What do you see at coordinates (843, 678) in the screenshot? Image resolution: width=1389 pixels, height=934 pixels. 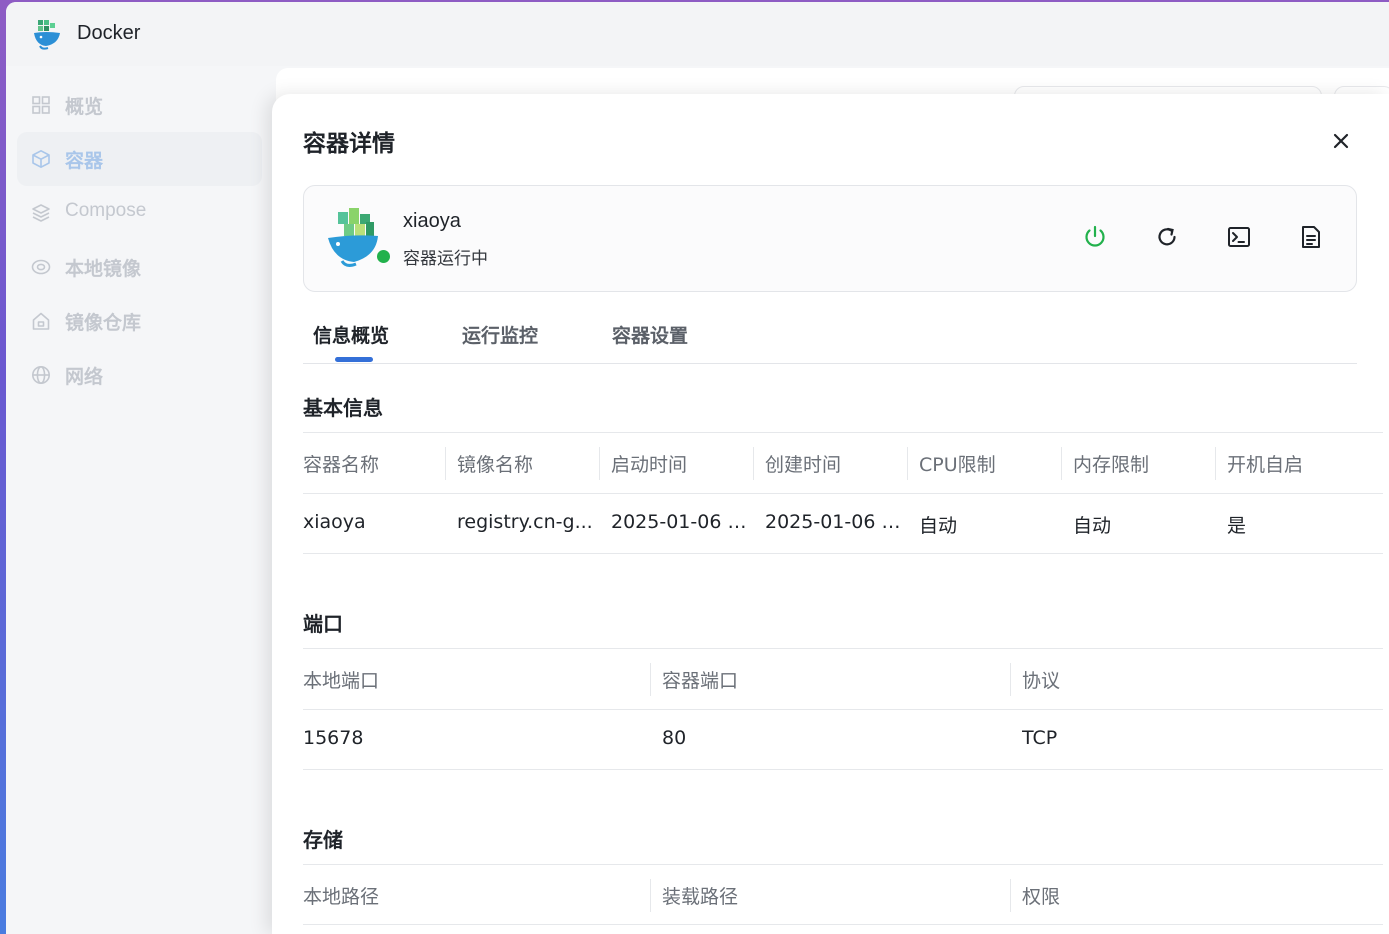 I see `table-header-row: 本地端口 容器端口 协议` at bounding box center [843, 678].